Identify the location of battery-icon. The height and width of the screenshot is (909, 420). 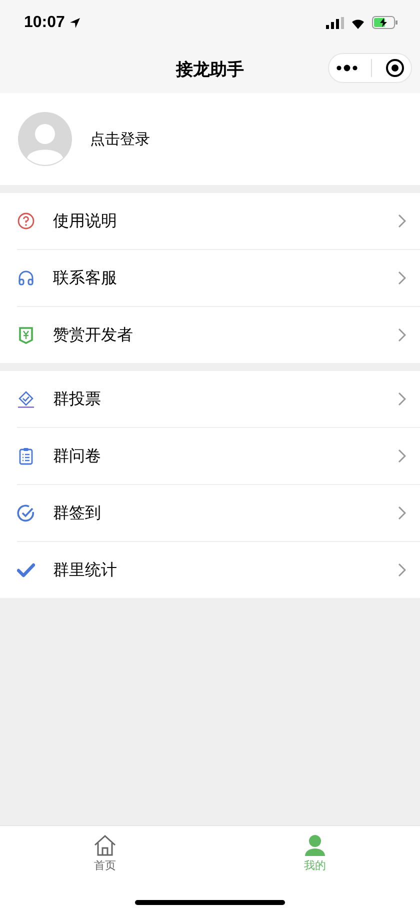
(385, 22).